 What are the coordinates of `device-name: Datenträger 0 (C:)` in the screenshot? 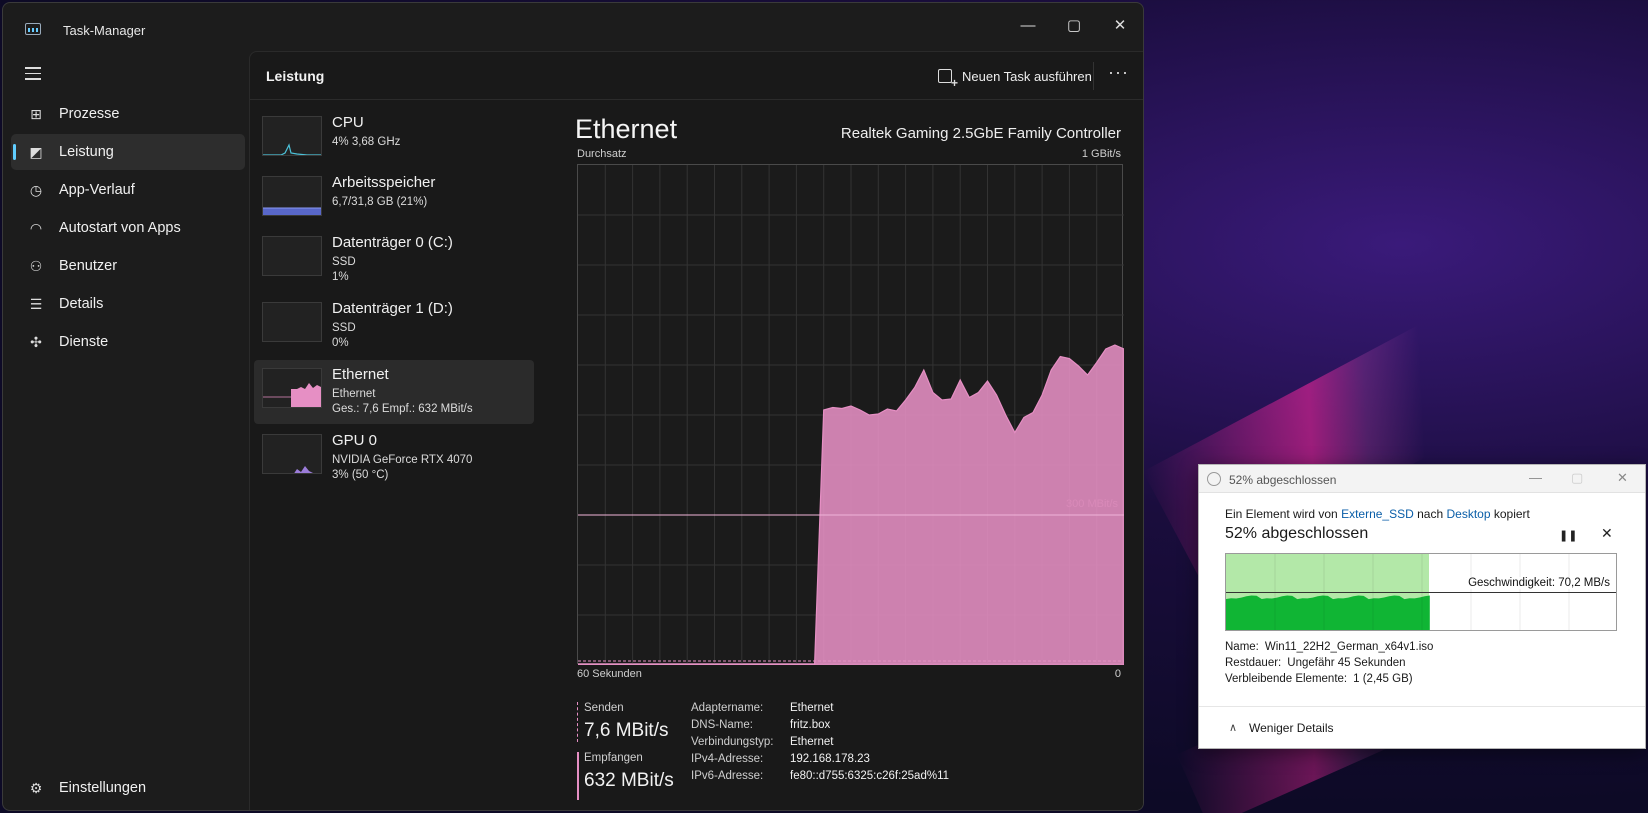 It's located at (392, 242).